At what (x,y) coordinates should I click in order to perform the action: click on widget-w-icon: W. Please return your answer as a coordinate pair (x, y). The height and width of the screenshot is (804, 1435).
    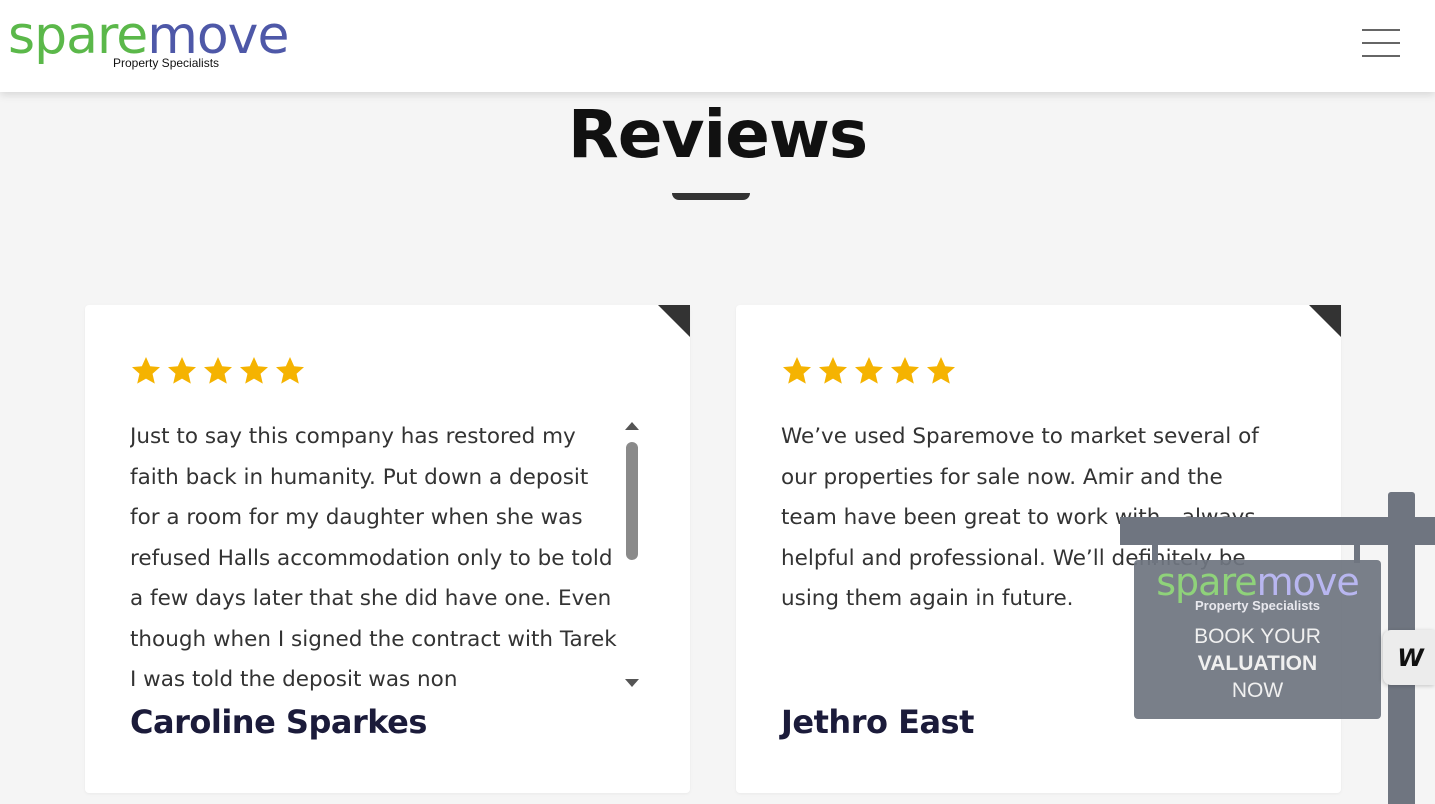
    Looking at the image, I should click on (1410, 657).